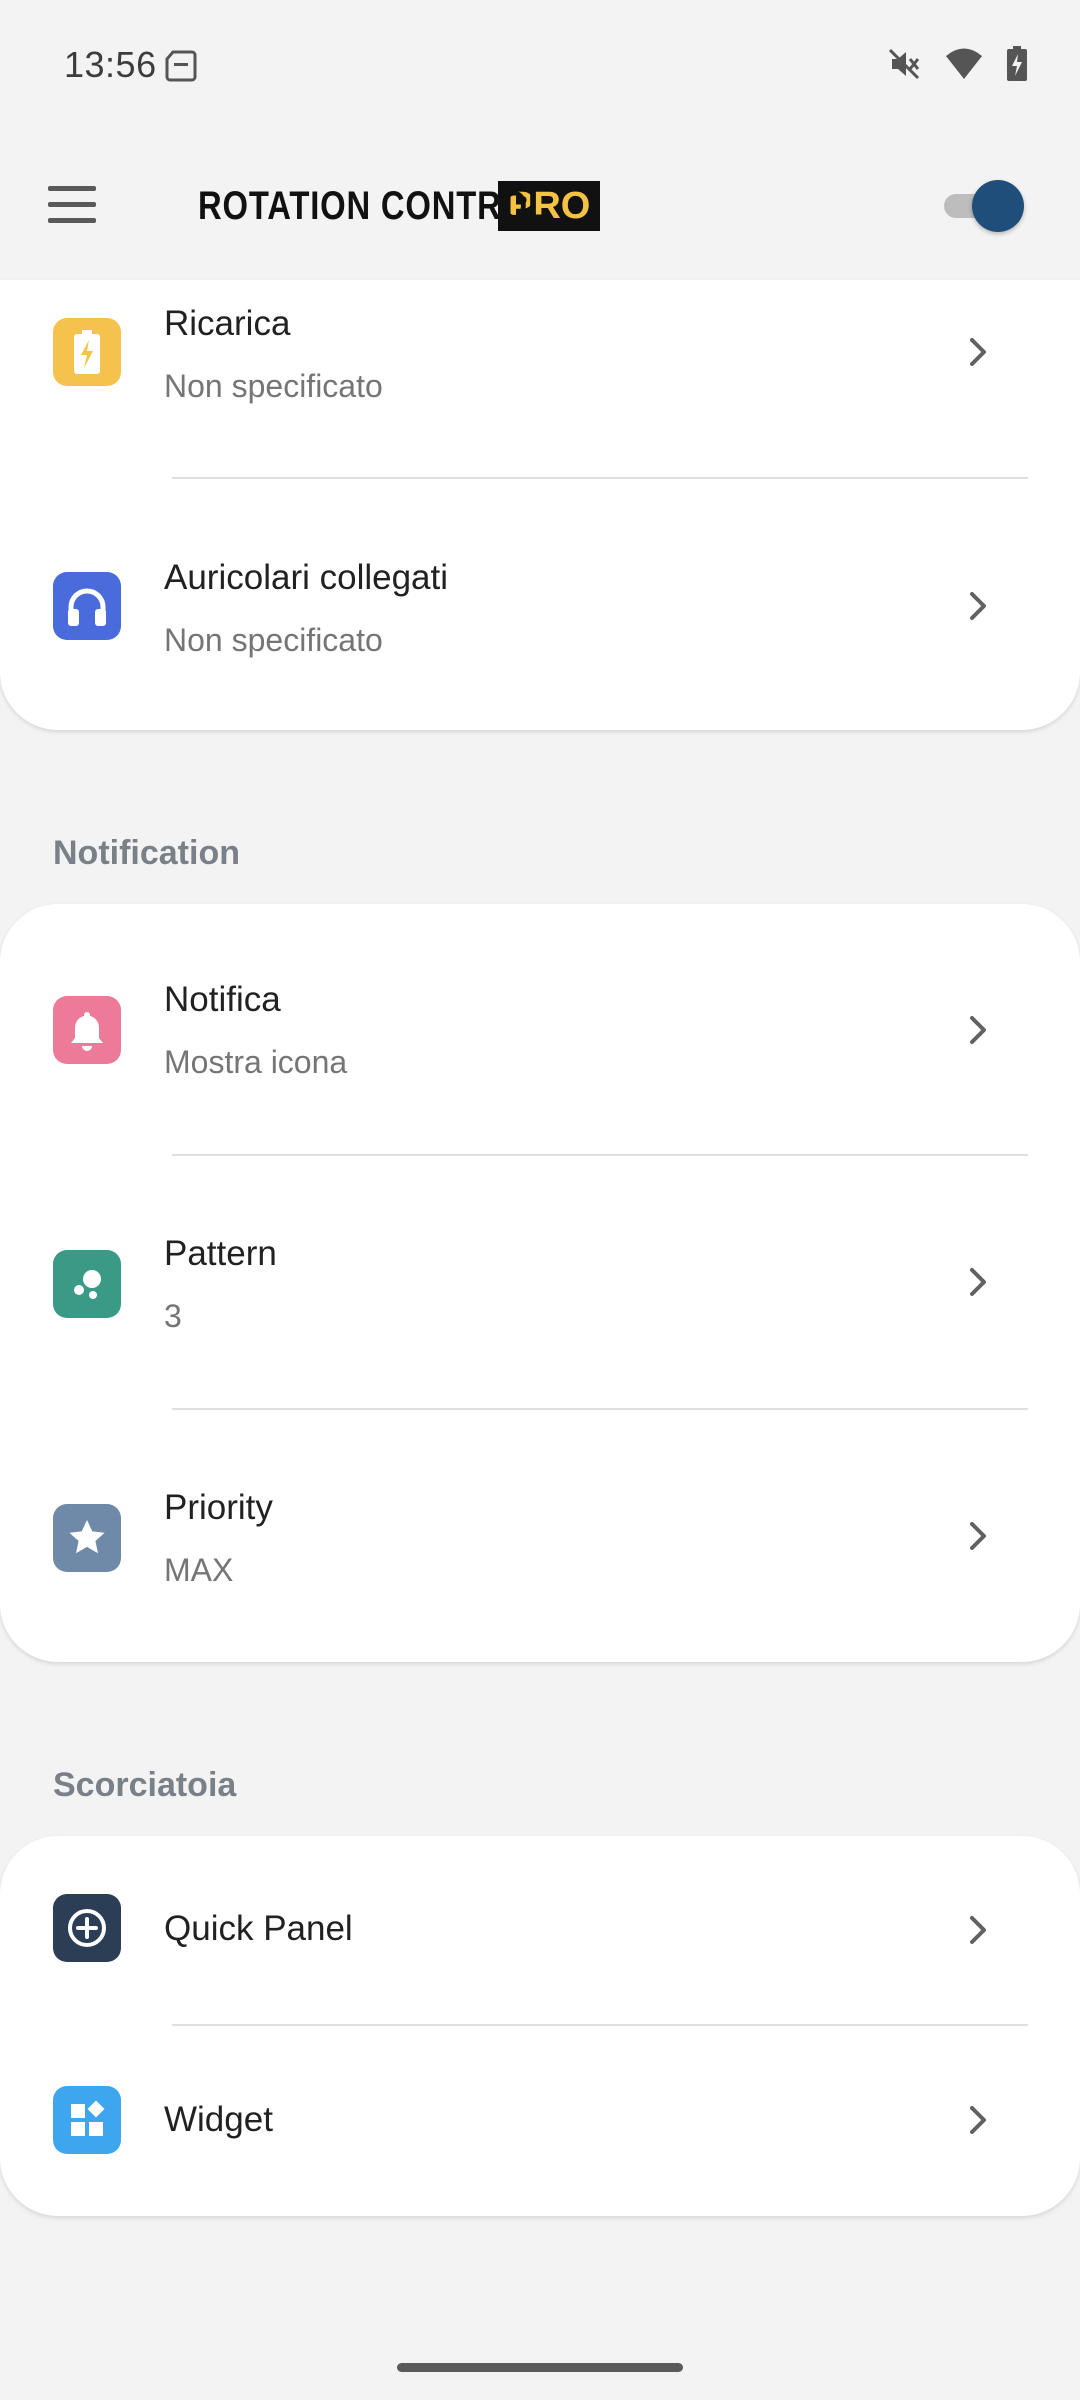 The height and width of the screenshot is (2400, 1080). What do you see at coordinates (373, 205) in the screenshot?
I see `logo-text: ROTATION CONTROL` at bounding box center [373, 205].